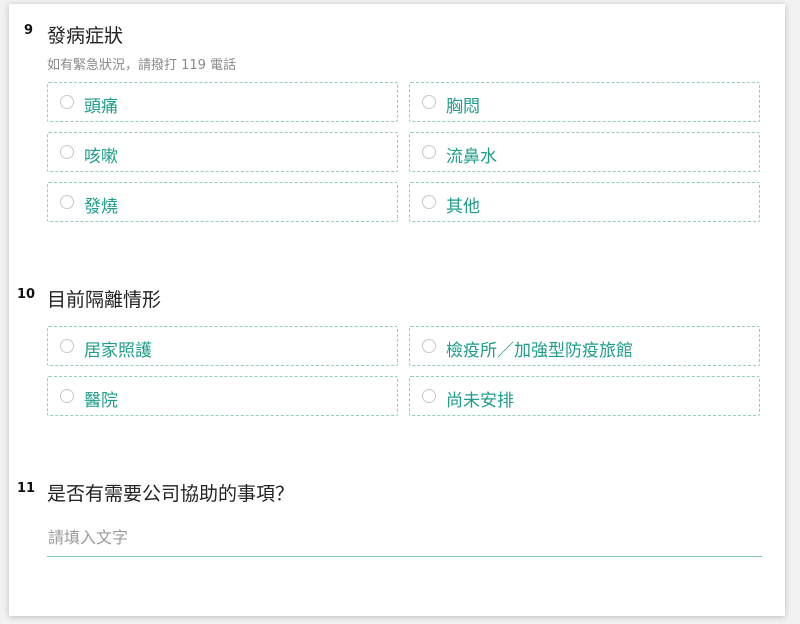  I want to click on assistance-text-input, so click(404, 540).